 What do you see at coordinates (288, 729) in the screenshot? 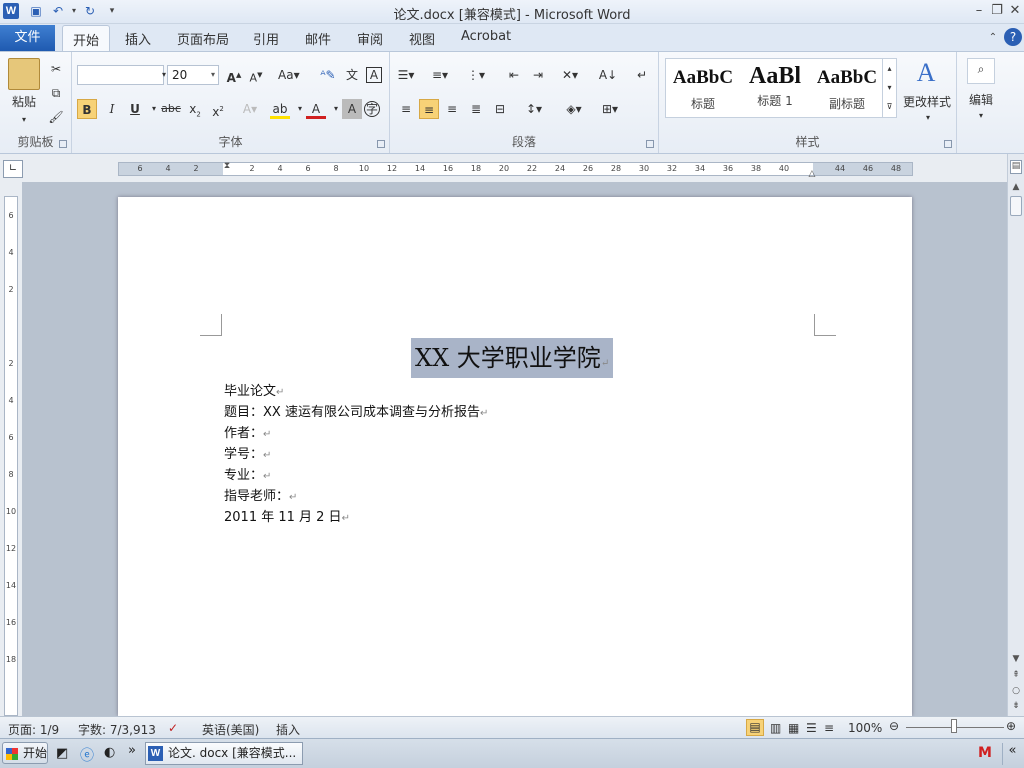
I see `insert-mode: 插入` at bounding box center [288, 729].